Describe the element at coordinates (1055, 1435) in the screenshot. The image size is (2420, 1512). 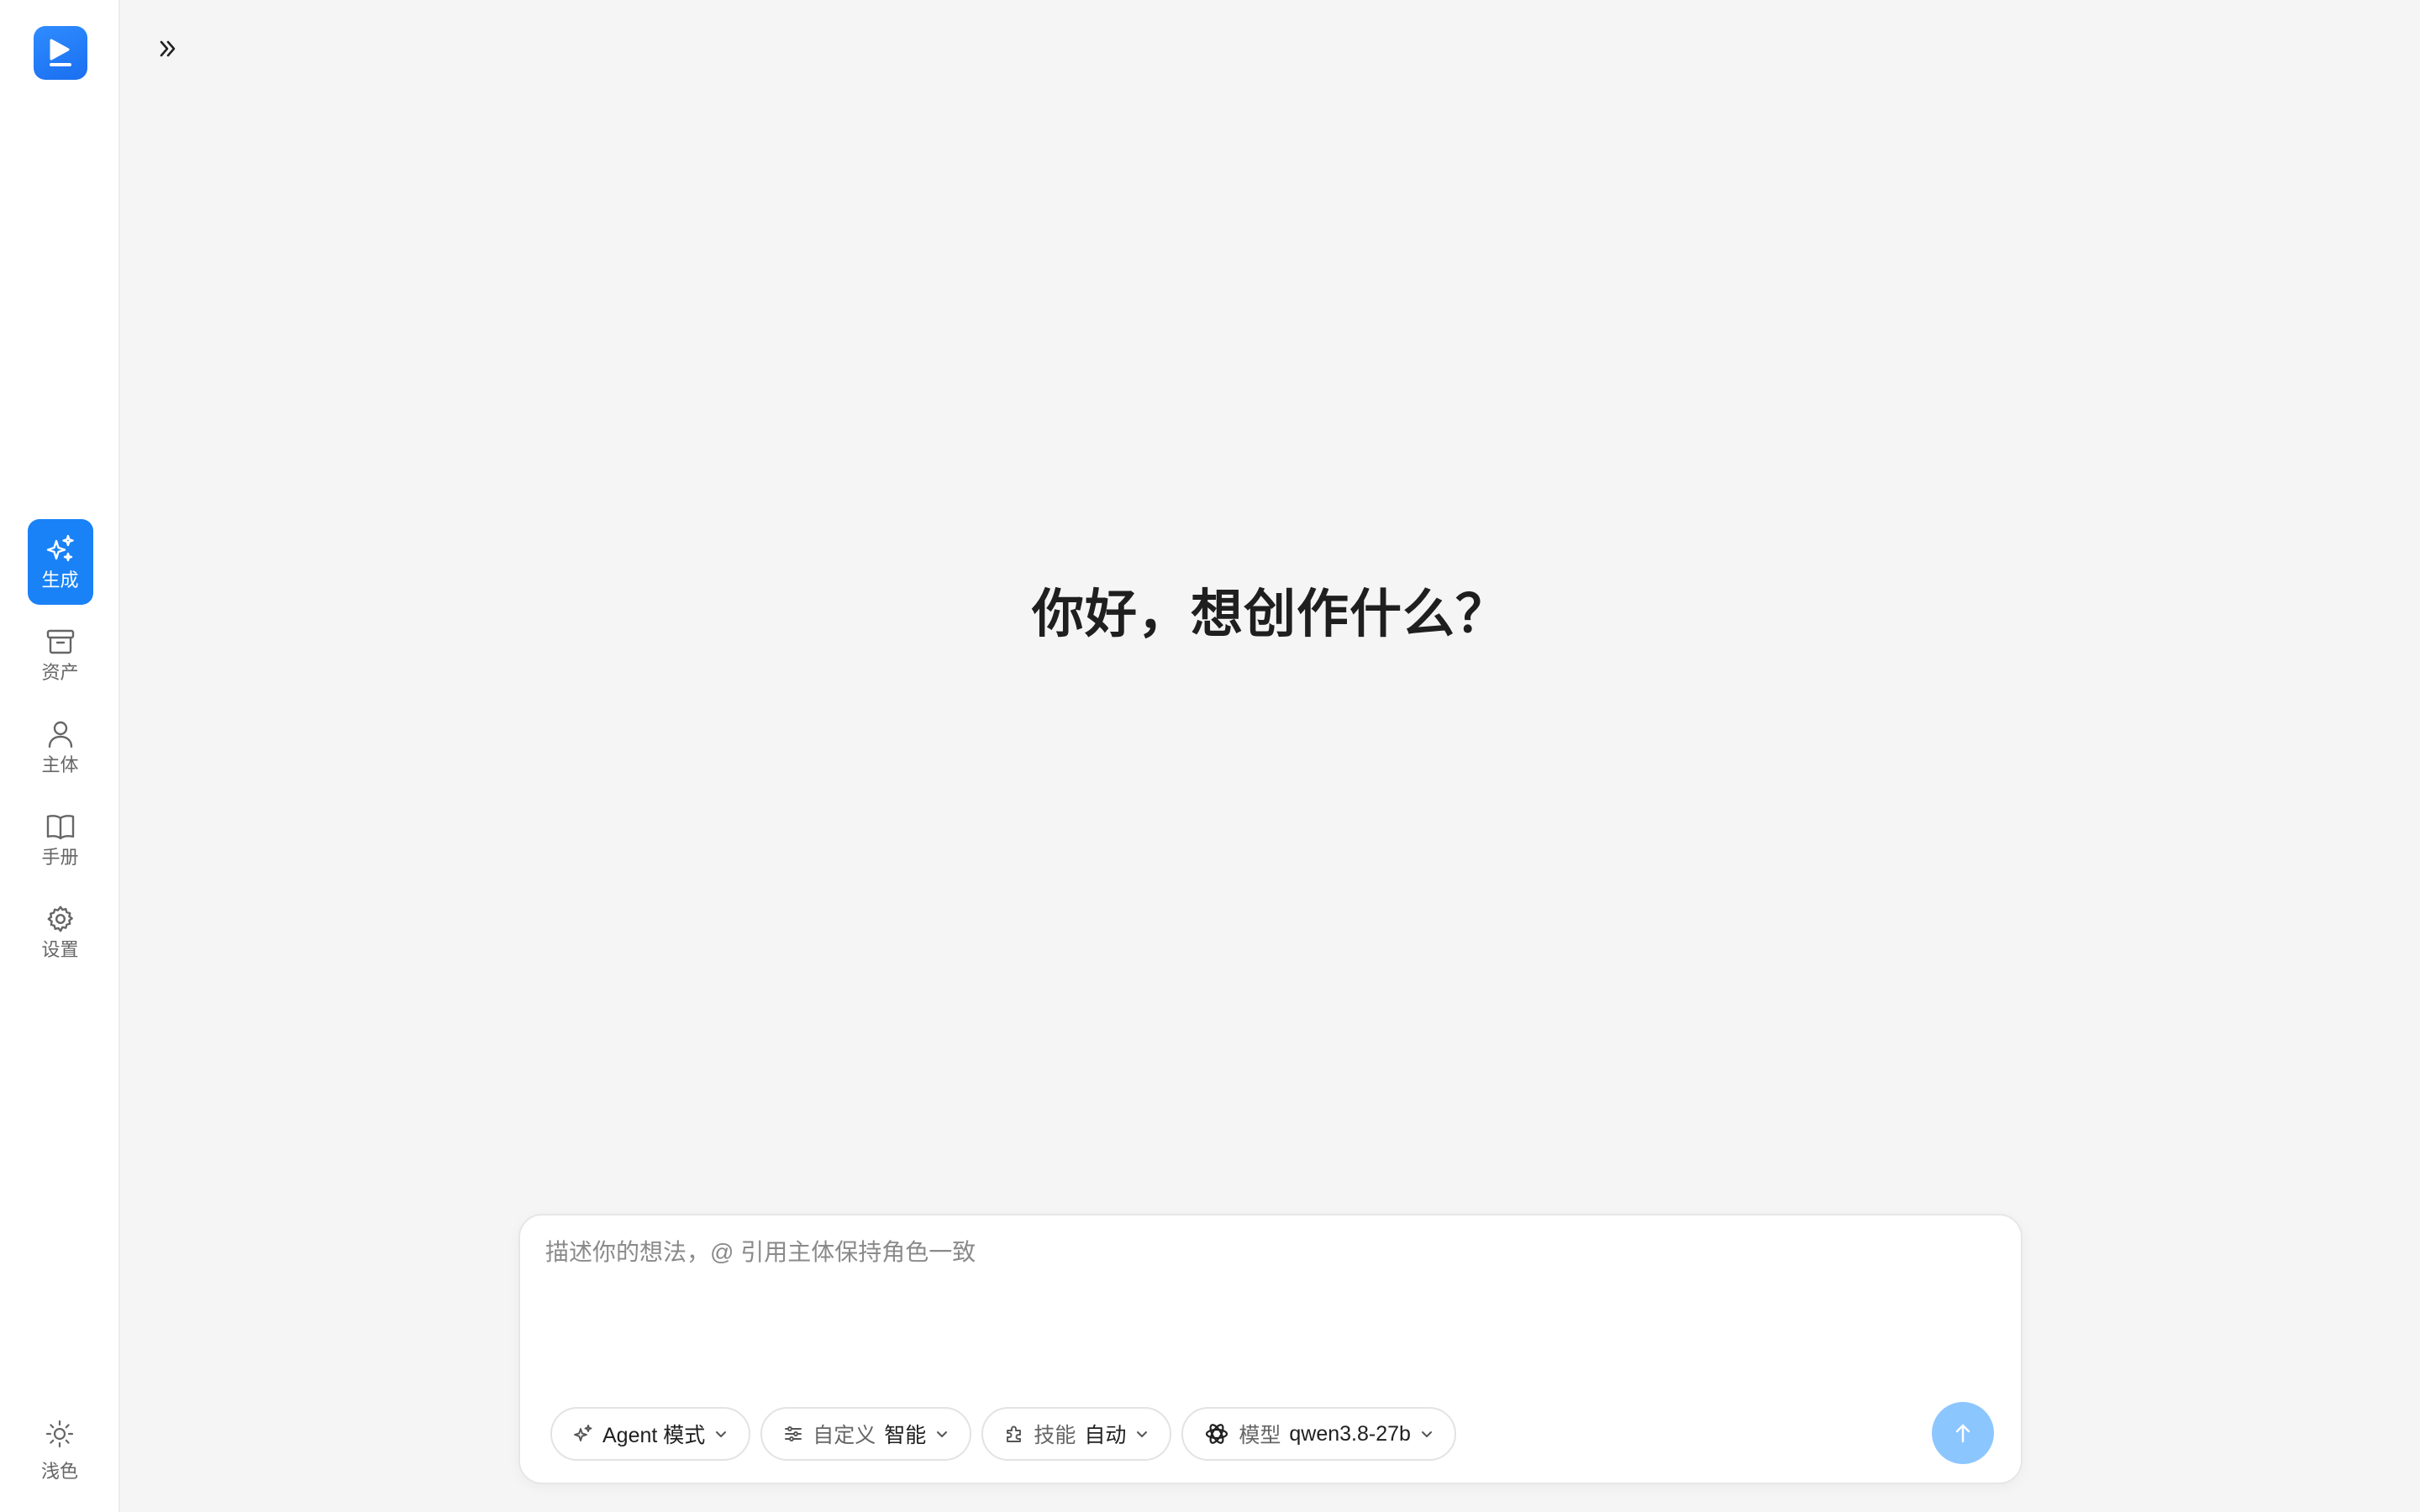
I see `skill-label: 技能` at that location.